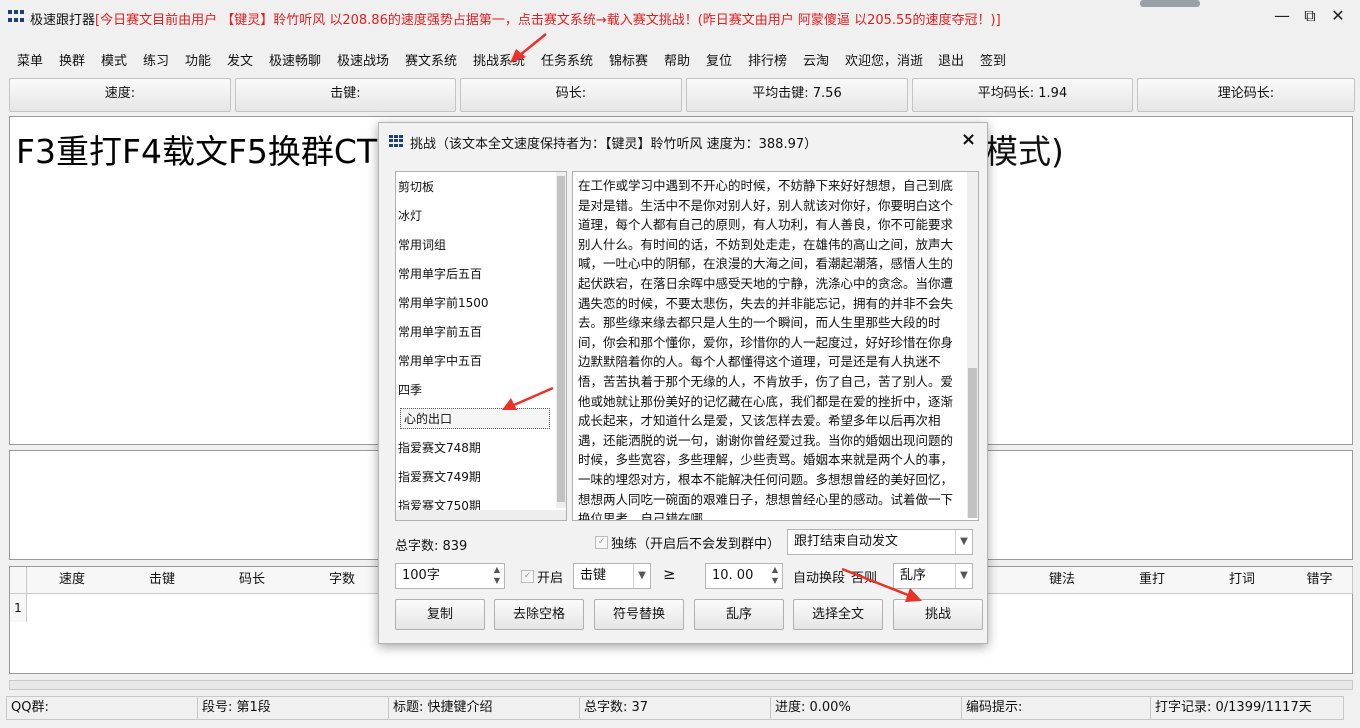 This screenshot has width=1360, height=728. What do you see at coordinates (1242, 580) in the screenshot?
I see `column-header: 打词` at bounding box center [1242, 580].